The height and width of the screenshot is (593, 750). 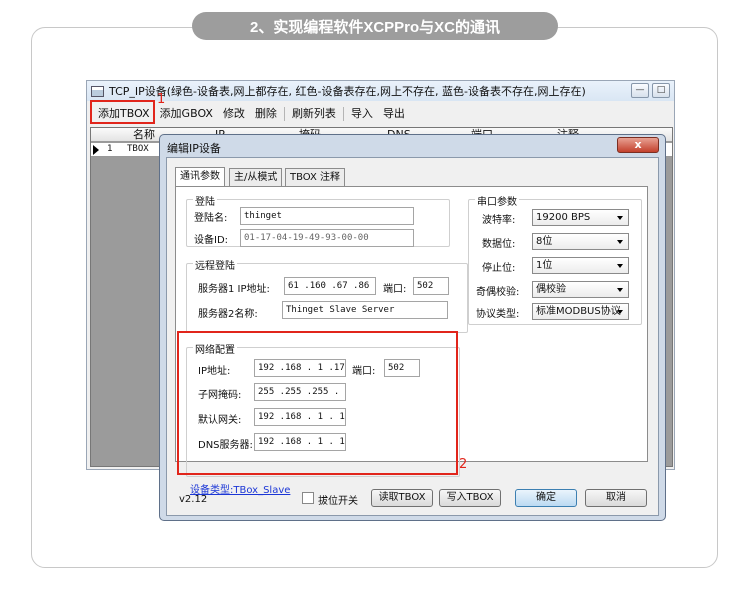 What do you see at coordinates (395, 289) in the screenshot?
I see `server1-port-label: 端口:` at bounding box center [395, 289].